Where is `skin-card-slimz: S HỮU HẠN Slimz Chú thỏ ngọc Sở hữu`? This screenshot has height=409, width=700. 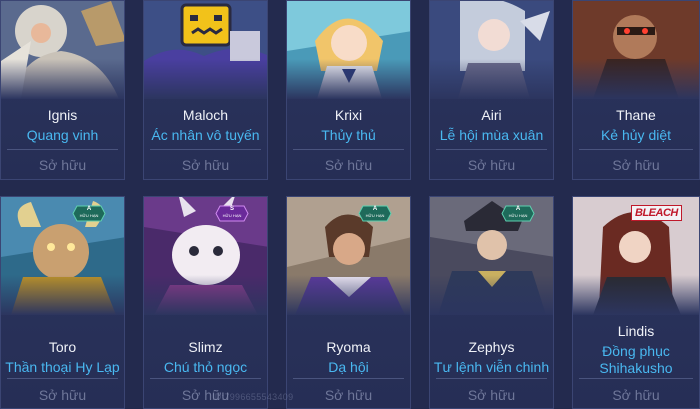 skin-card-slimz: S HỮU HẠN Slimz Chú thỏ ngọc Sở hữu is located at coordinates (205, 302).